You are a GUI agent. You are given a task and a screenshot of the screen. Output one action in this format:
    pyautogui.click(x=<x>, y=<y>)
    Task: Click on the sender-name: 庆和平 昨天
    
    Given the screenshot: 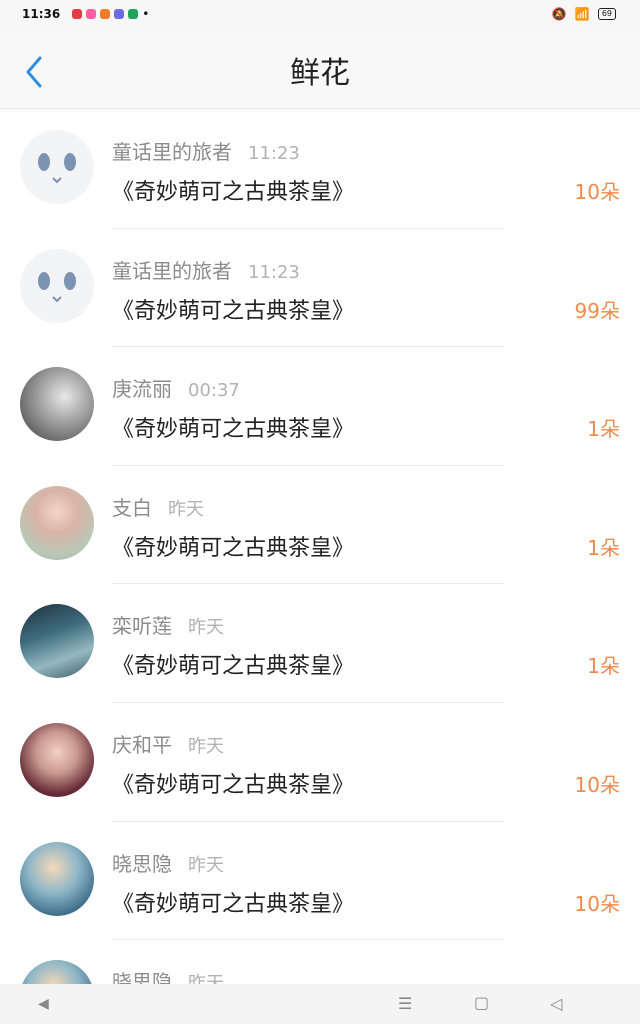 What is the action you would take?
    pyautogui.click(x=168, y=743)
    